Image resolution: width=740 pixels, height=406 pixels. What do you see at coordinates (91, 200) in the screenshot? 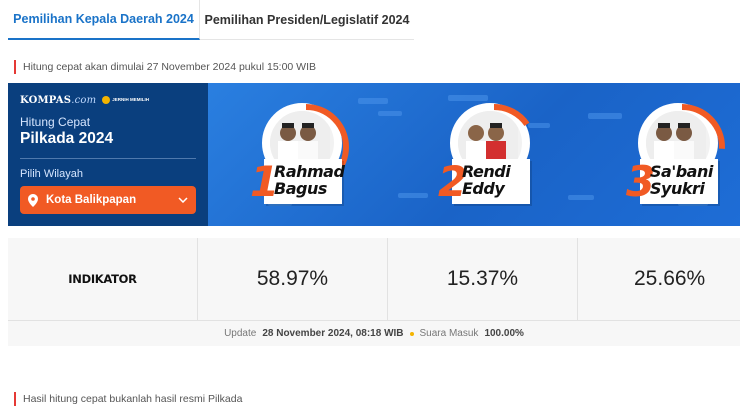
I see `wilayah-select-value: Kota Balikpapan` at bounding box center [91, 200].